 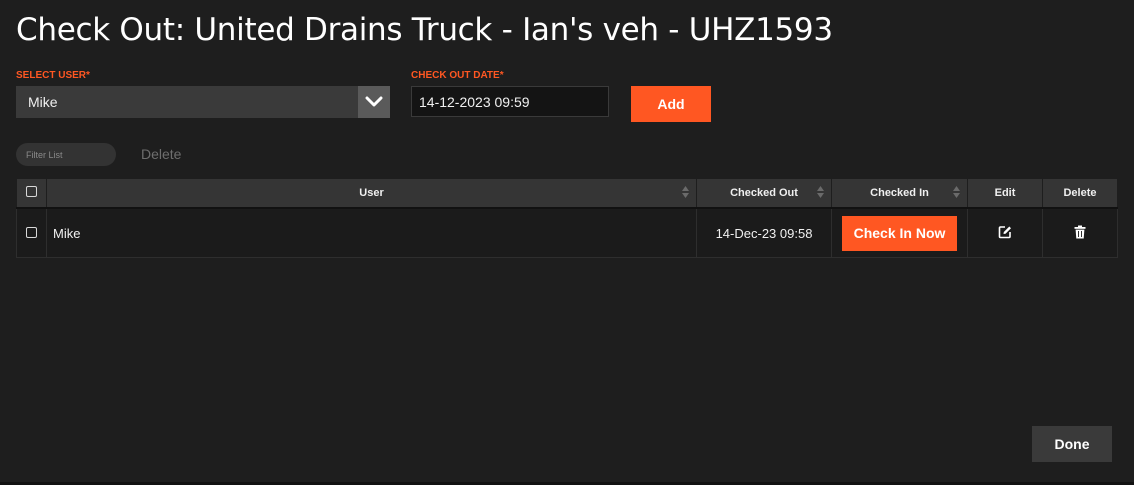 I want to click on row-select-cell, so click(x=31, y=232).